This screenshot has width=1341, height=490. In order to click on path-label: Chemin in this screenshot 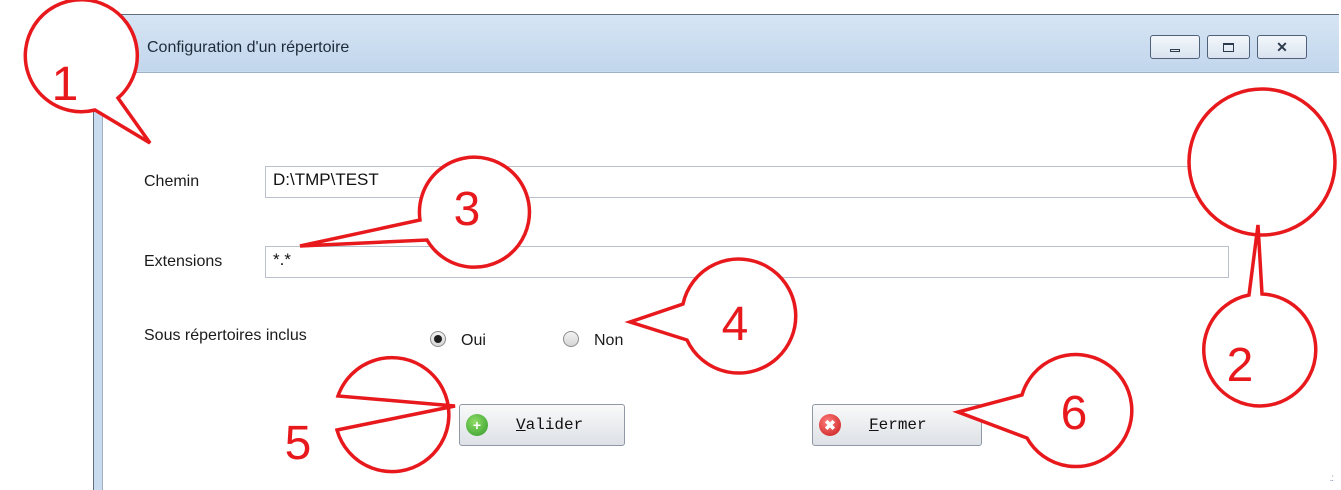, I will do `click(172, 181)`.